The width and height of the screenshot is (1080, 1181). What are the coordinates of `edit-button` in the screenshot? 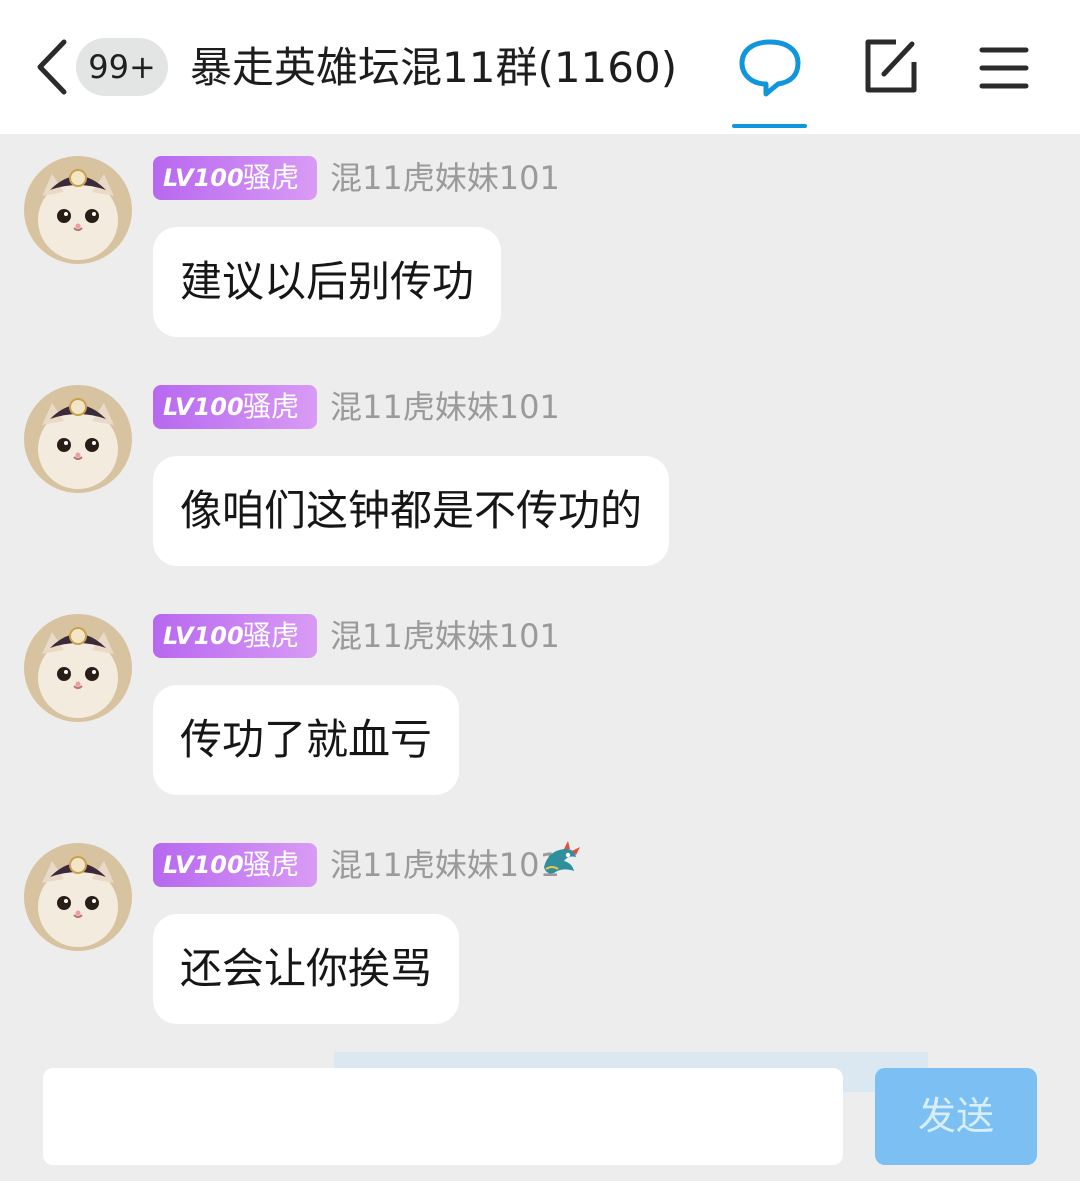 It's located at (890, 68).